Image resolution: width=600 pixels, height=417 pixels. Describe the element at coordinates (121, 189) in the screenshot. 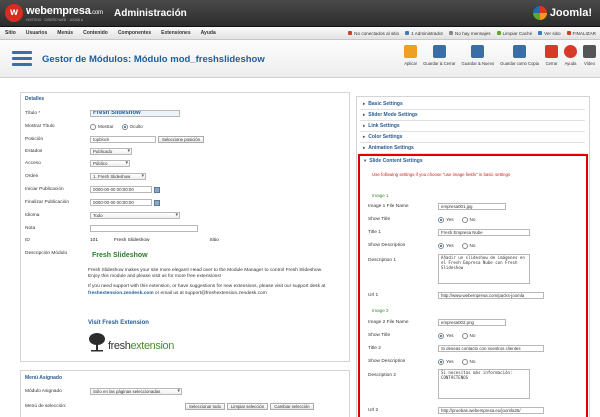

I see `pub-start-input: 0000-00-00 00:00:00` at that location.